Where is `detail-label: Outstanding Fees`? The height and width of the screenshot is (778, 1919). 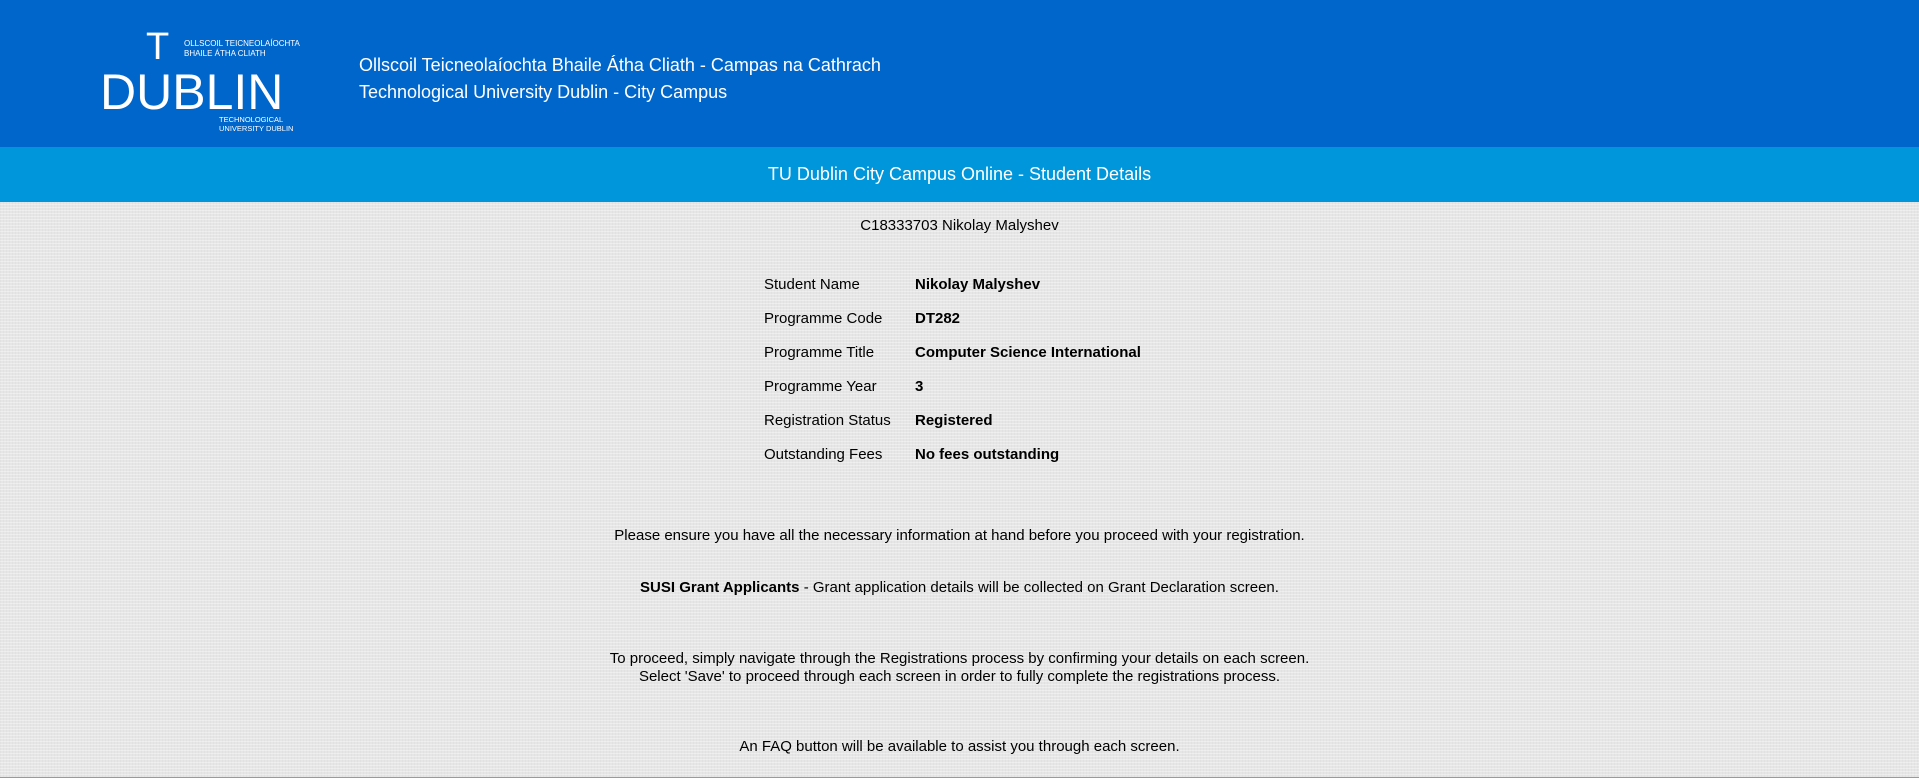 detail-label: Outstanding Fees is located at coordinates (823, 454).